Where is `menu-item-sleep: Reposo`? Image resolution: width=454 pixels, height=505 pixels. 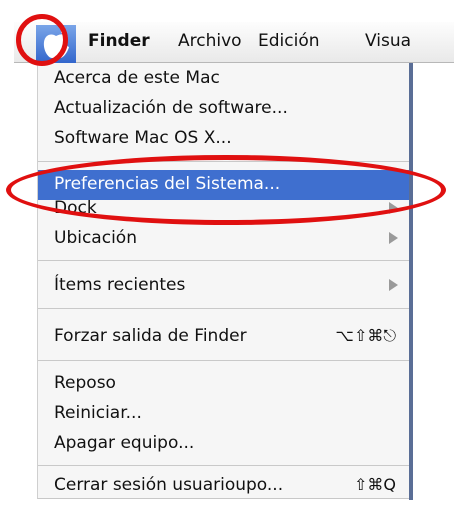 menu-item-sleep: Reposo is located at coordinates (224, 384).